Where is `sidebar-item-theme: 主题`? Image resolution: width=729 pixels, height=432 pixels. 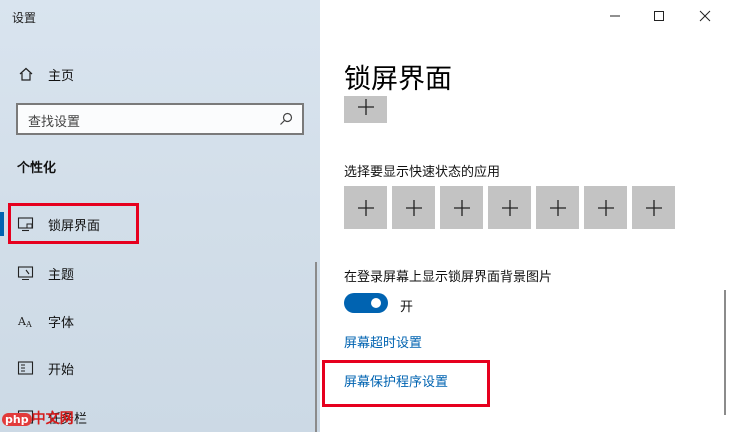
sidebar-item-theme: 主题 is located at coordinates (160, 273).